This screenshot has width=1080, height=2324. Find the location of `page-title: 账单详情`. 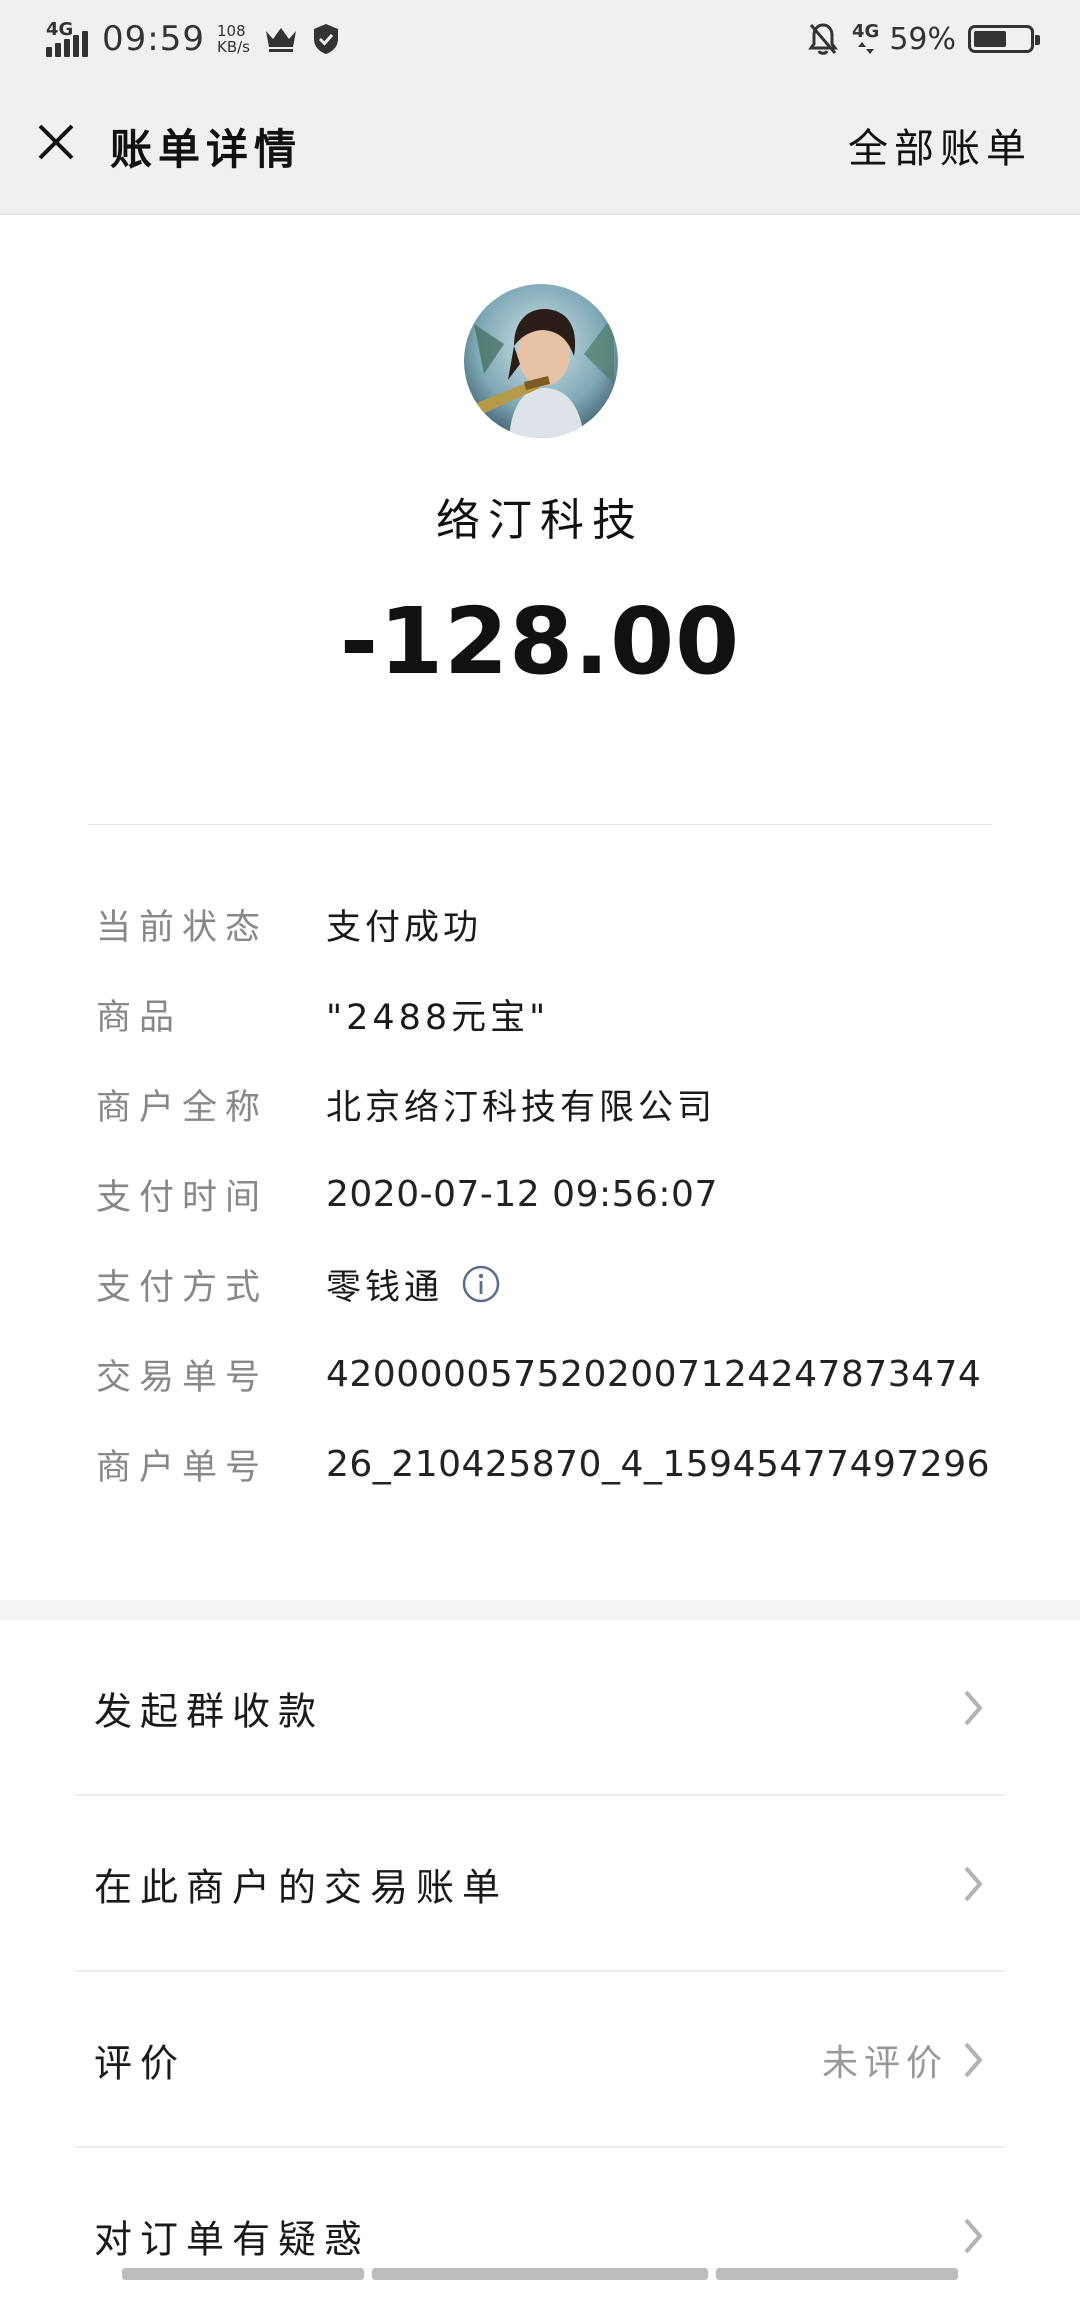

page-title: 账单详情 is located at coordinates (206, 149).